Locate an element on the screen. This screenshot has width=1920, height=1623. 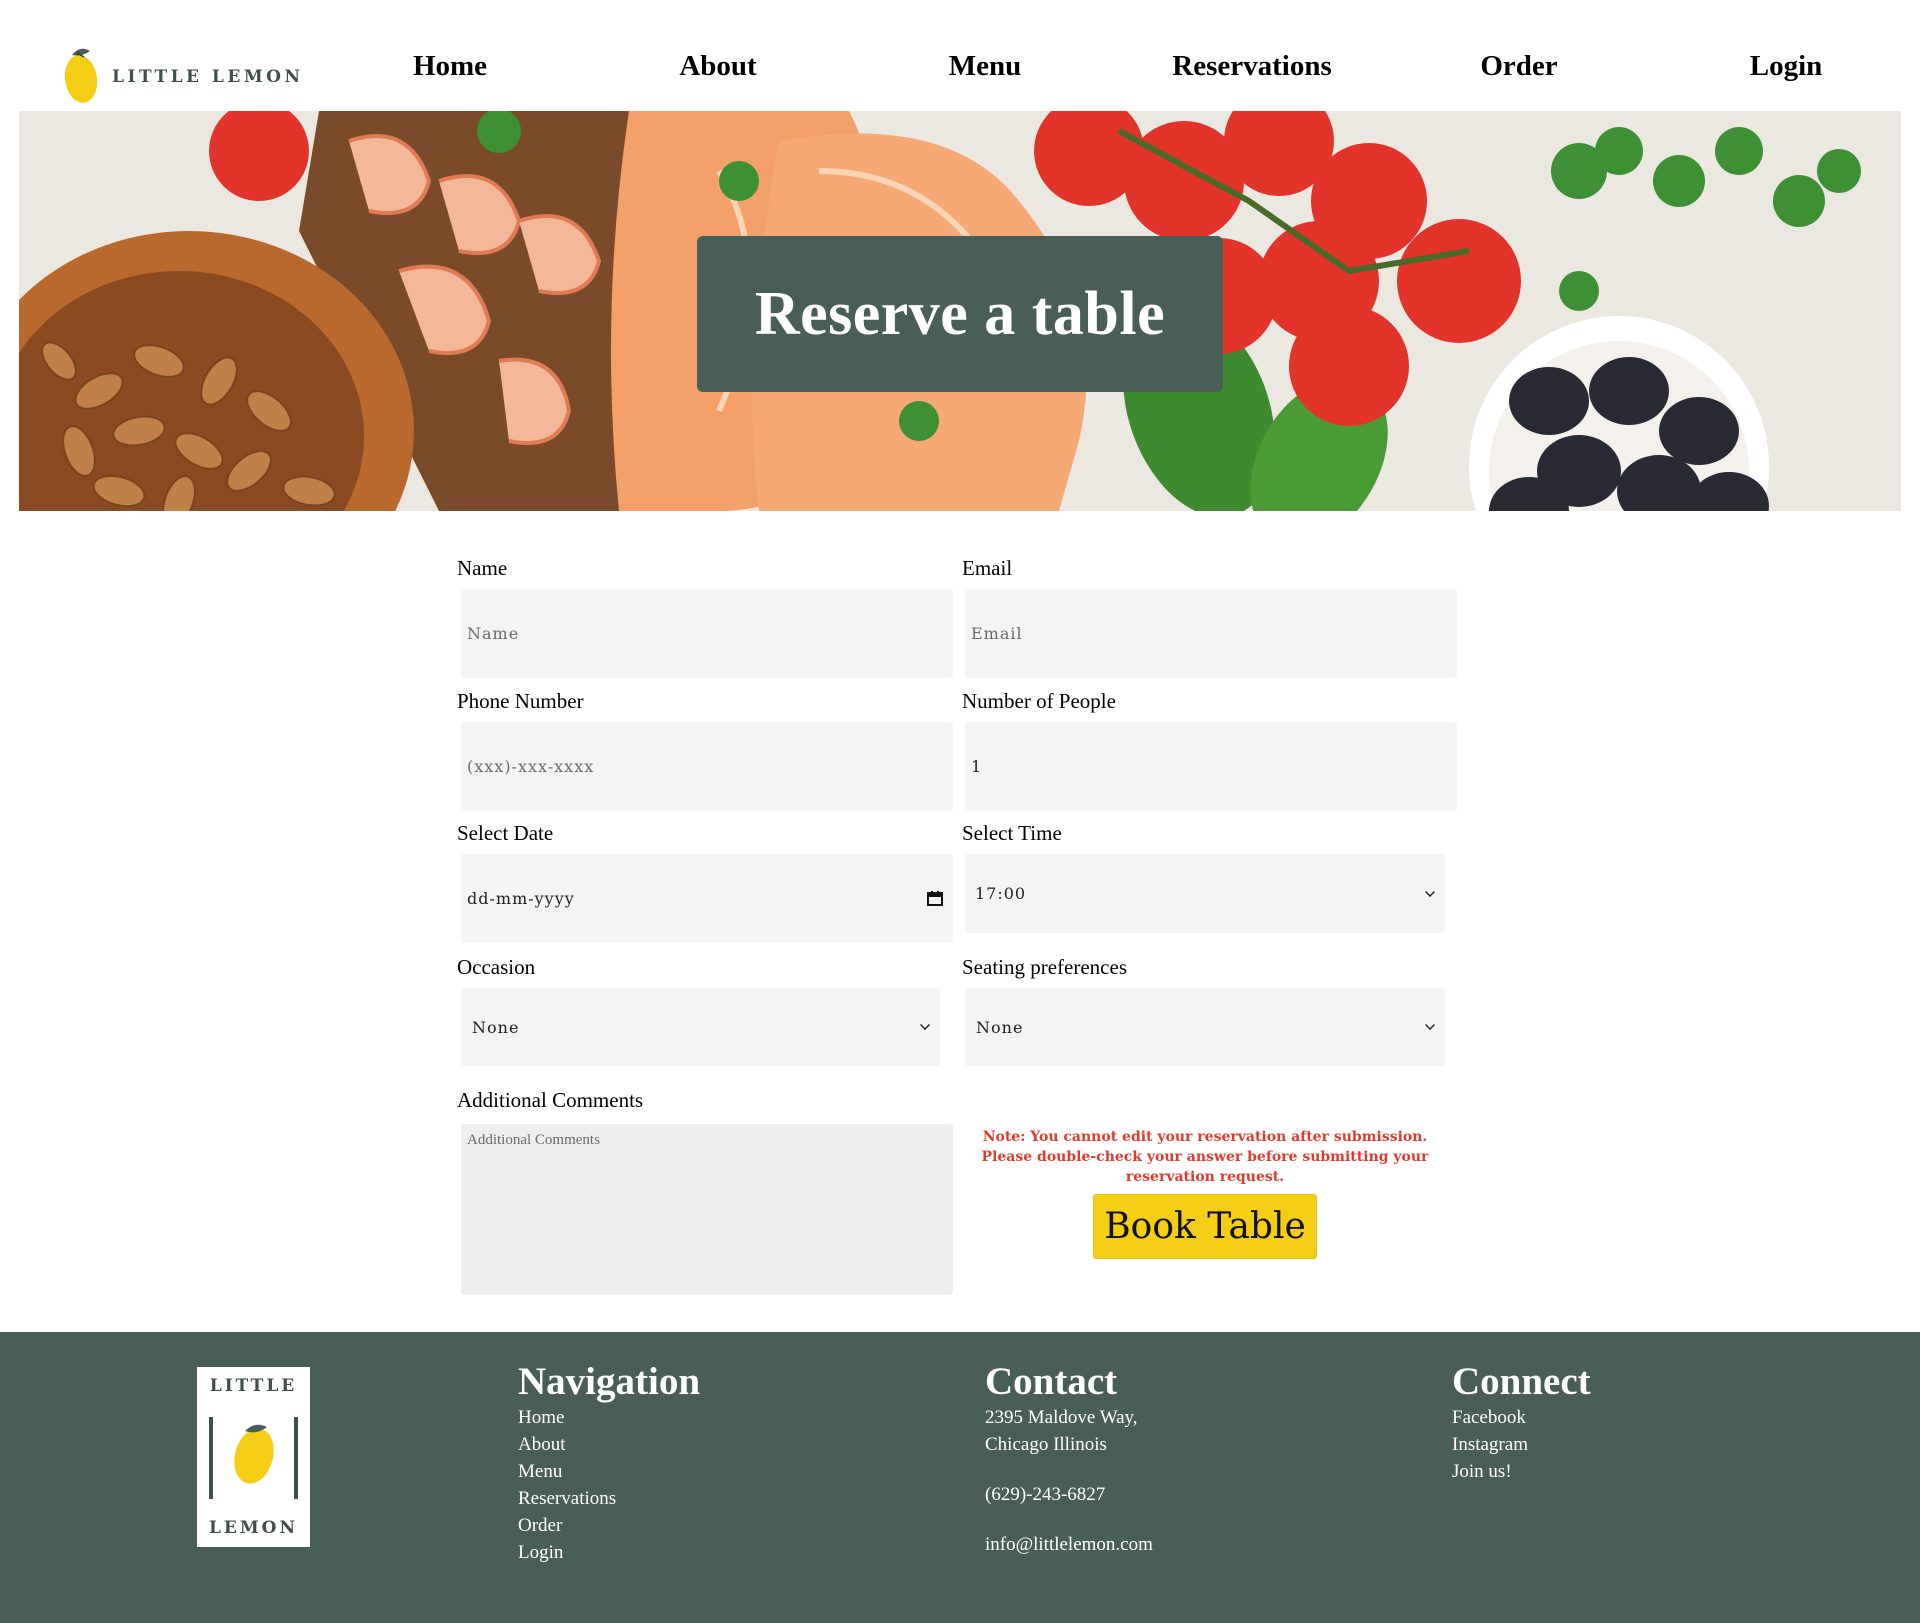
comments-textarea: Additional Comments is located at coordinates (707, 1209).